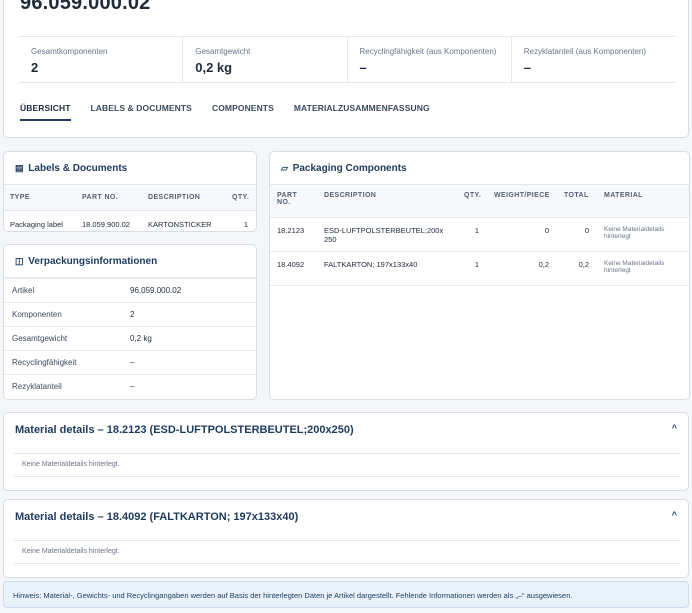 The image size is (692, 613). I want to click on info-row: Artikel 96.059.000.02, so click(130, 290).